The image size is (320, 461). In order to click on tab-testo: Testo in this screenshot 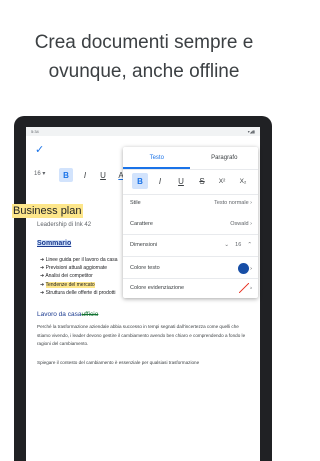, I will do `click(157, 158)`.